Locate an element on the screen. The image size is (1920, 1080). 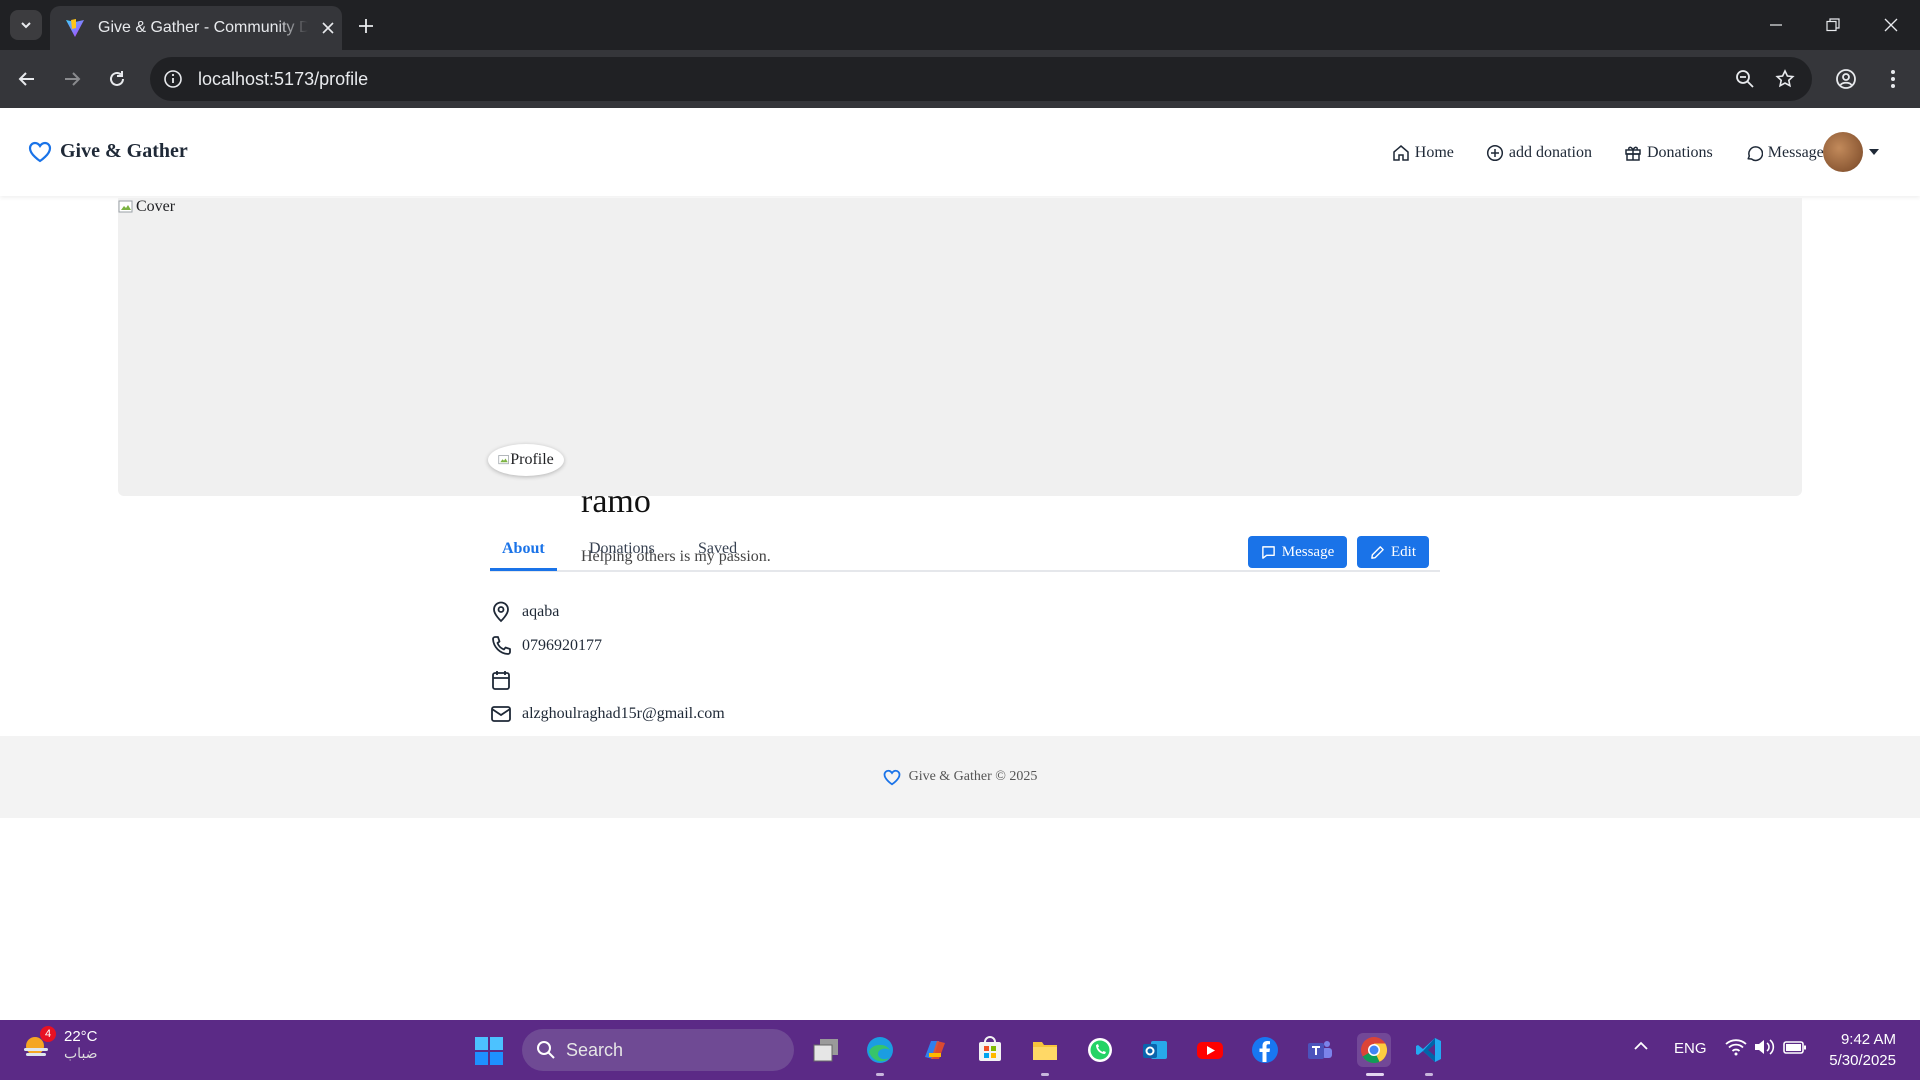
tab-donations: Donations is located at coordinates (622, 549).